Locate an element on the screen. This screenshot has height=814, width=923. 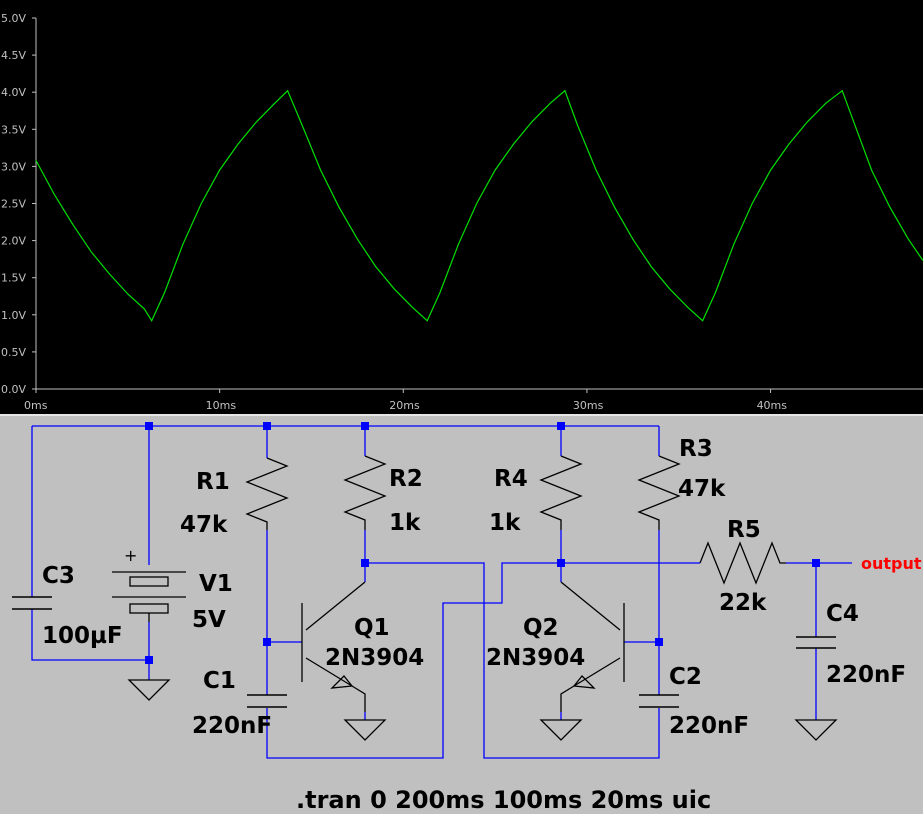
r4-value-label: 1k is located at coordinates (505, 523).